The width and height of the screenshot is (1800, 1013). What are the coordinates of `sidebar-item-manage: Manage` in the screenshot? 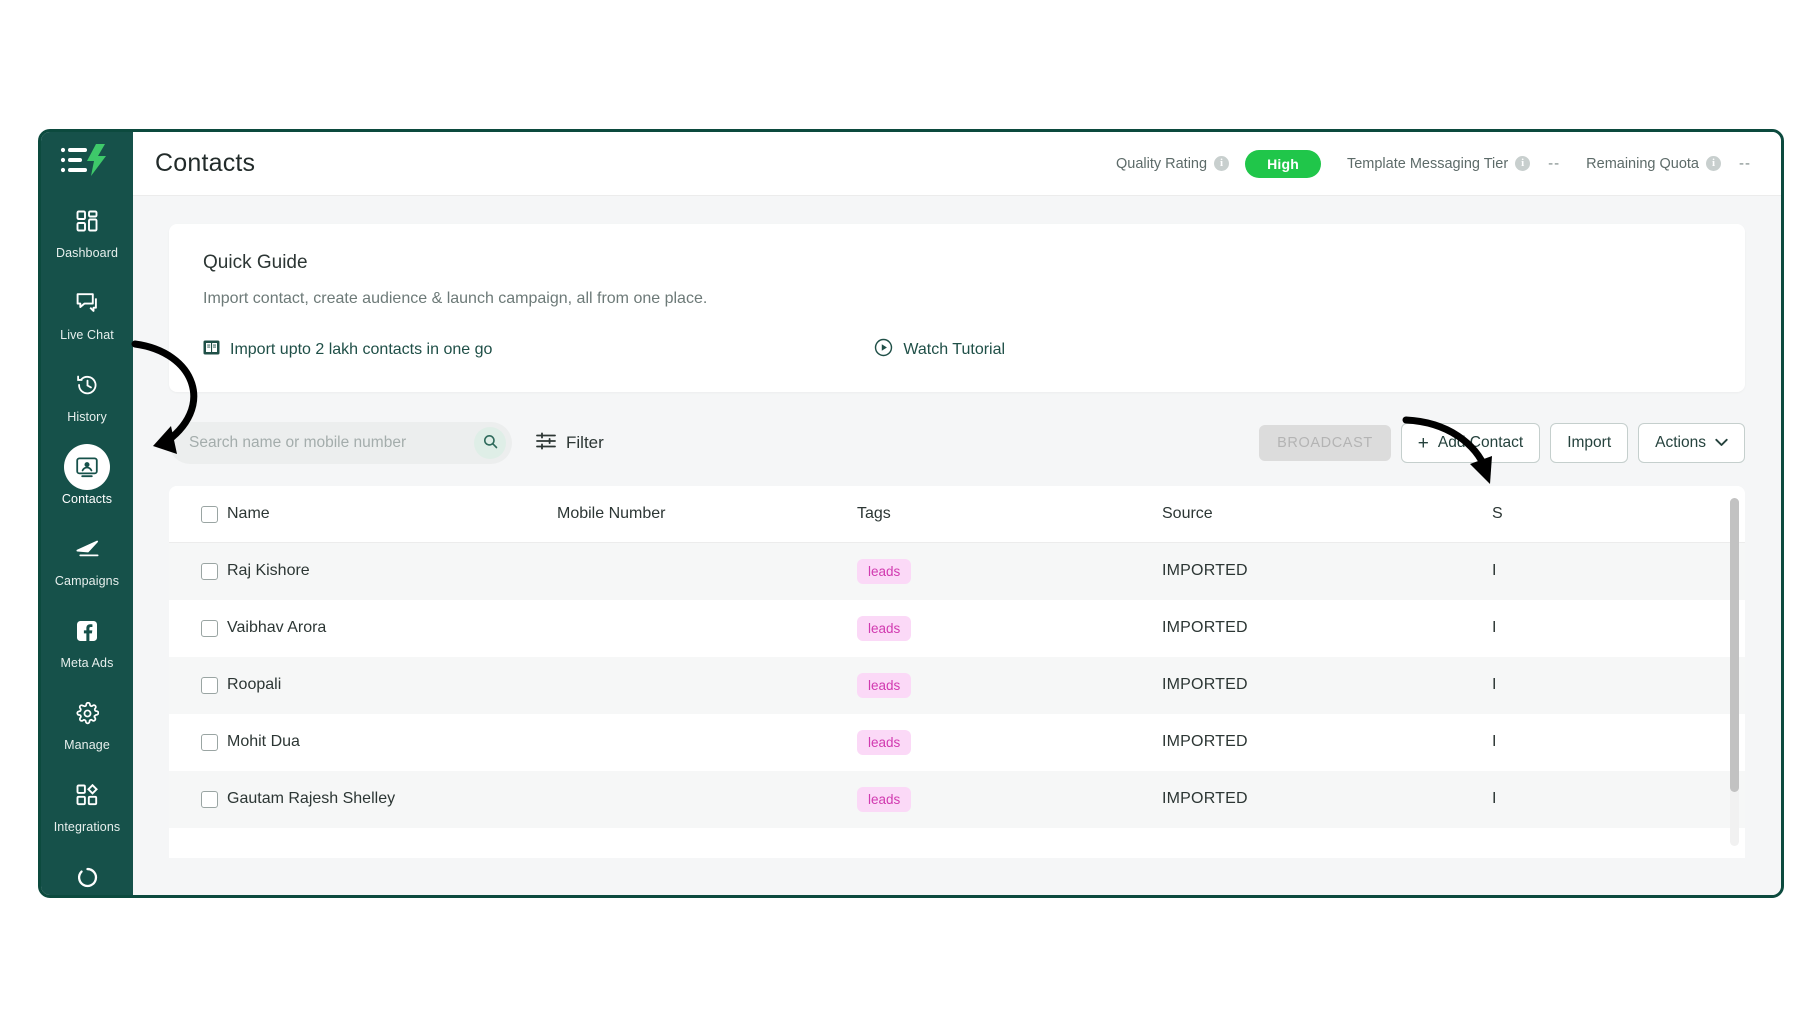 It's located at (87, 721).